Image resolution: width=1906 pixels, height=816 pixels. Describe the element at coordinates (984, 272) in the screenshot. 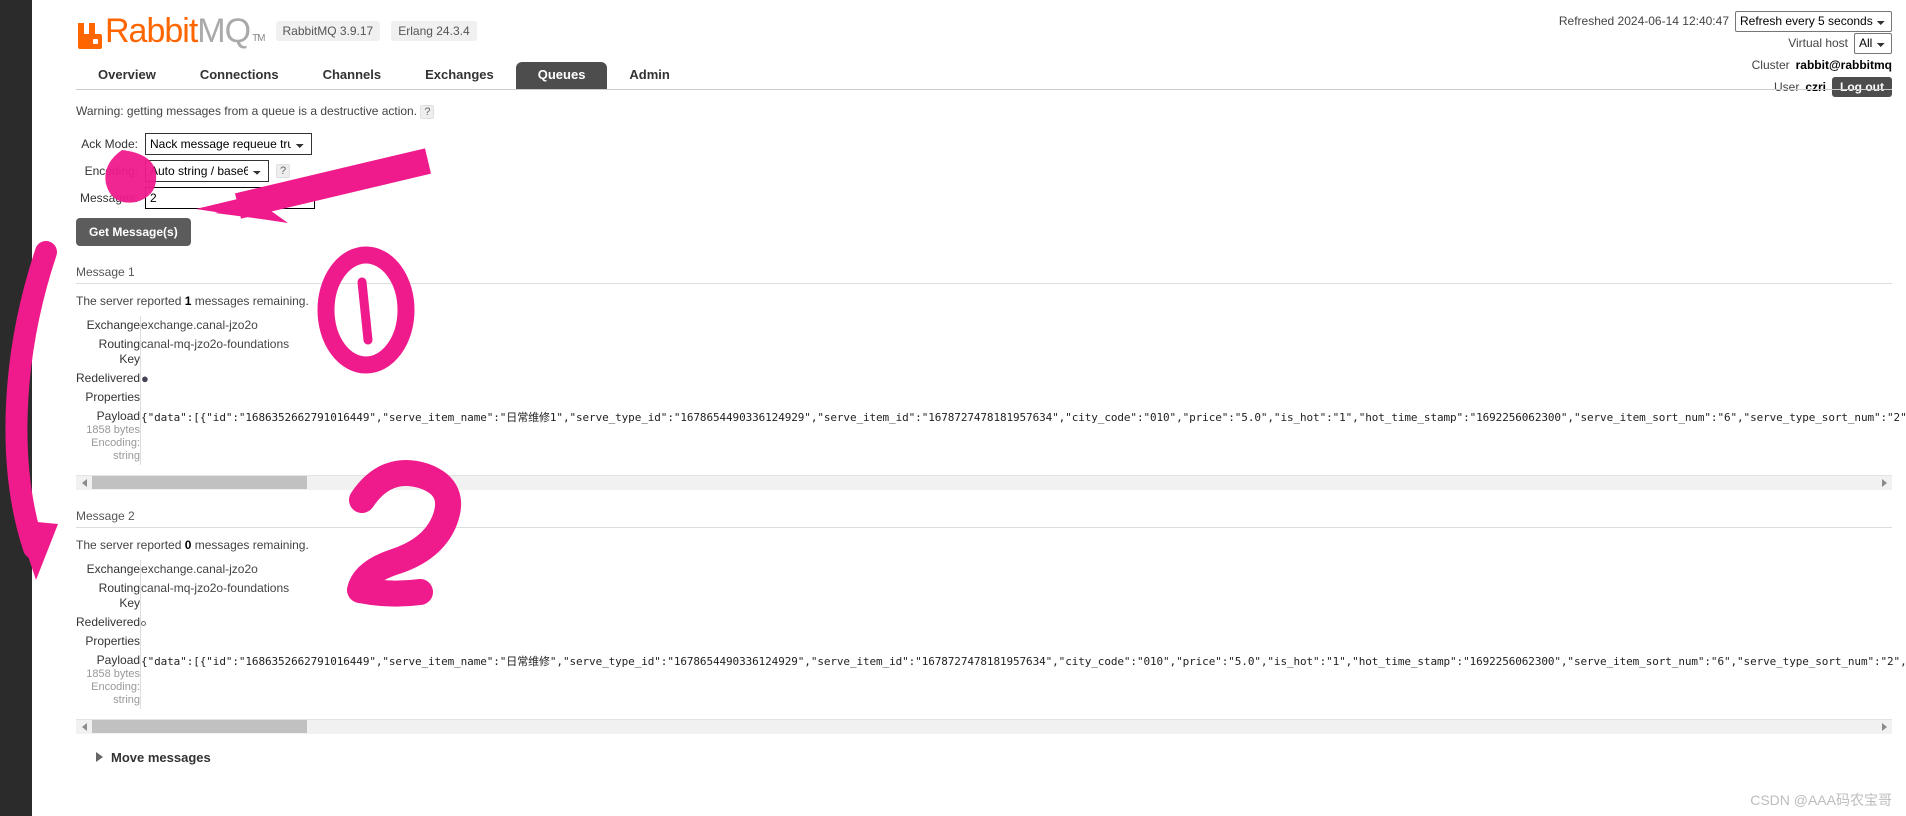

I see `message-1-title: Message 1` at that location.